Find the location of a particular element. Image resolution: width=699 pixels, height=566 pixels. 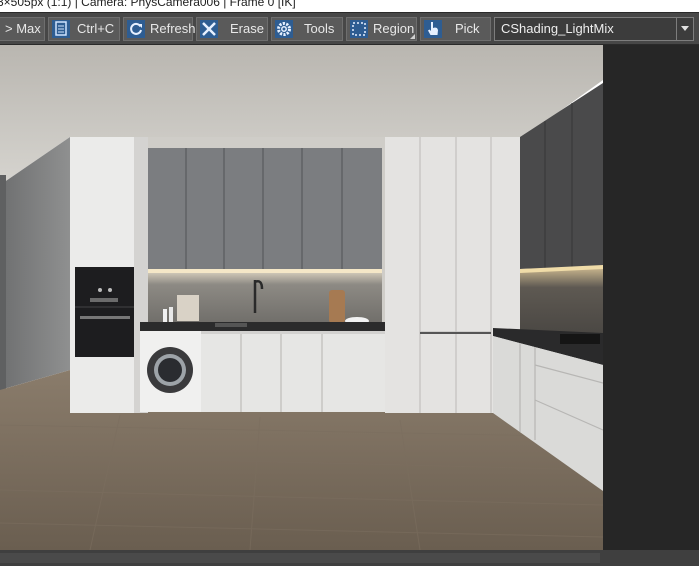

erase-button: Erase is located at coordinates (232, 29).